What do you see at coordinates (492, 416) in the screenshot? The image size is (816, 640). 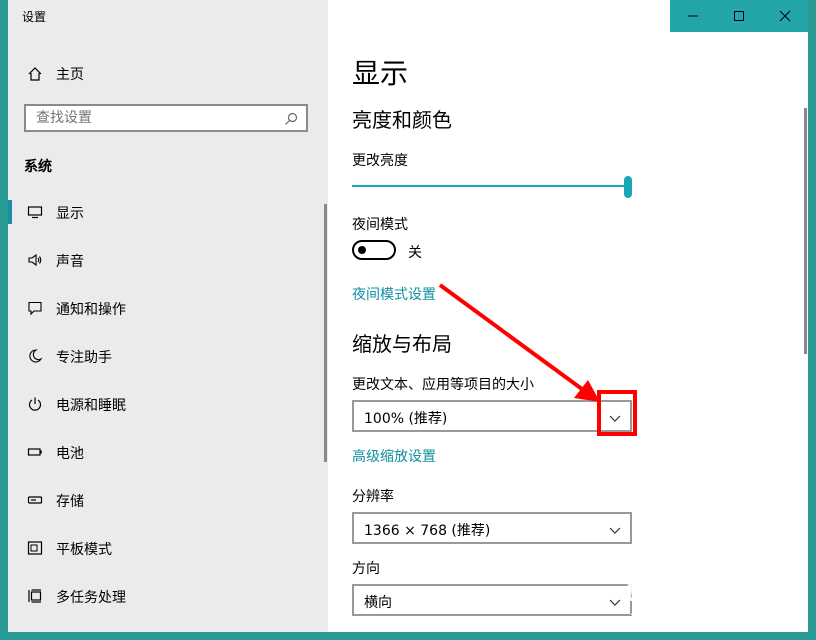 I see `scale-dropdown: 100% (推荐)` at bounding box center [492, 416].